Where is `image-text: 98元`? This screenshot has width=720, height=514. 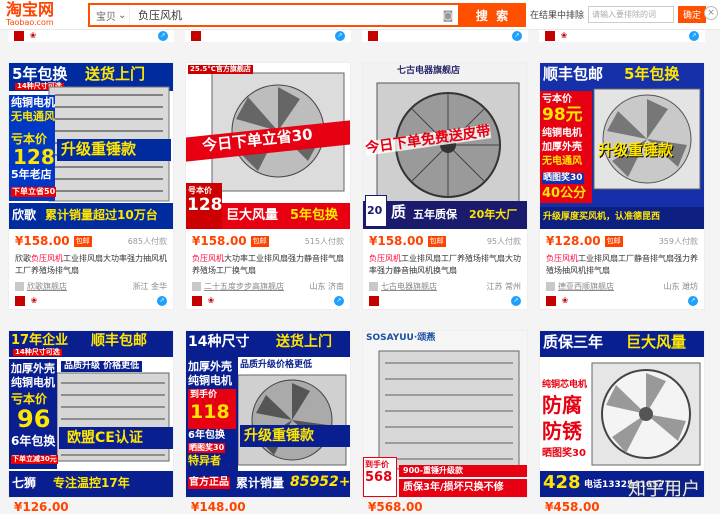 image-text: 98元 is located at coordinates (562, 115).